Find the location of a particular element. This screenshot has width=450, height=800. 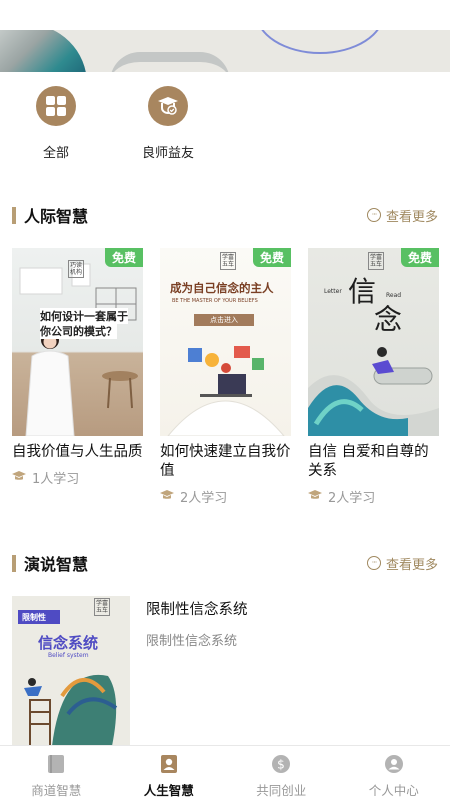

cover-subheading: Belief system is located at coordinates (68, 655).